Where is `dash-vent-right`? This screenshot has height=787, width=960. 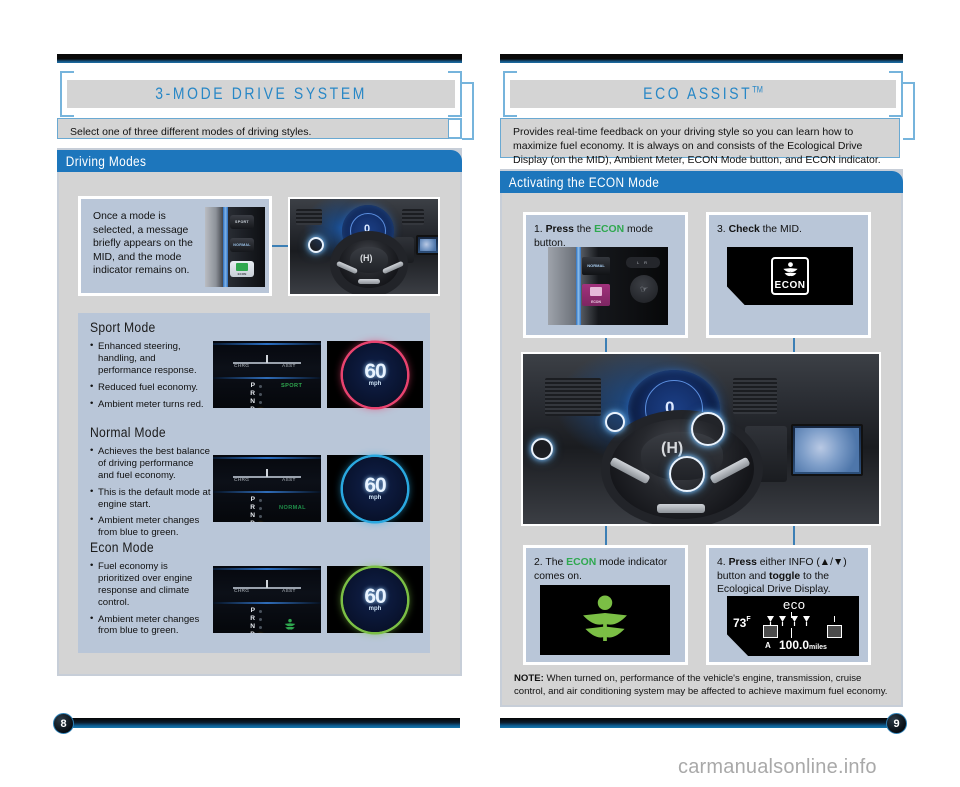
dash-vent-right is located at coordinates (413, 217).